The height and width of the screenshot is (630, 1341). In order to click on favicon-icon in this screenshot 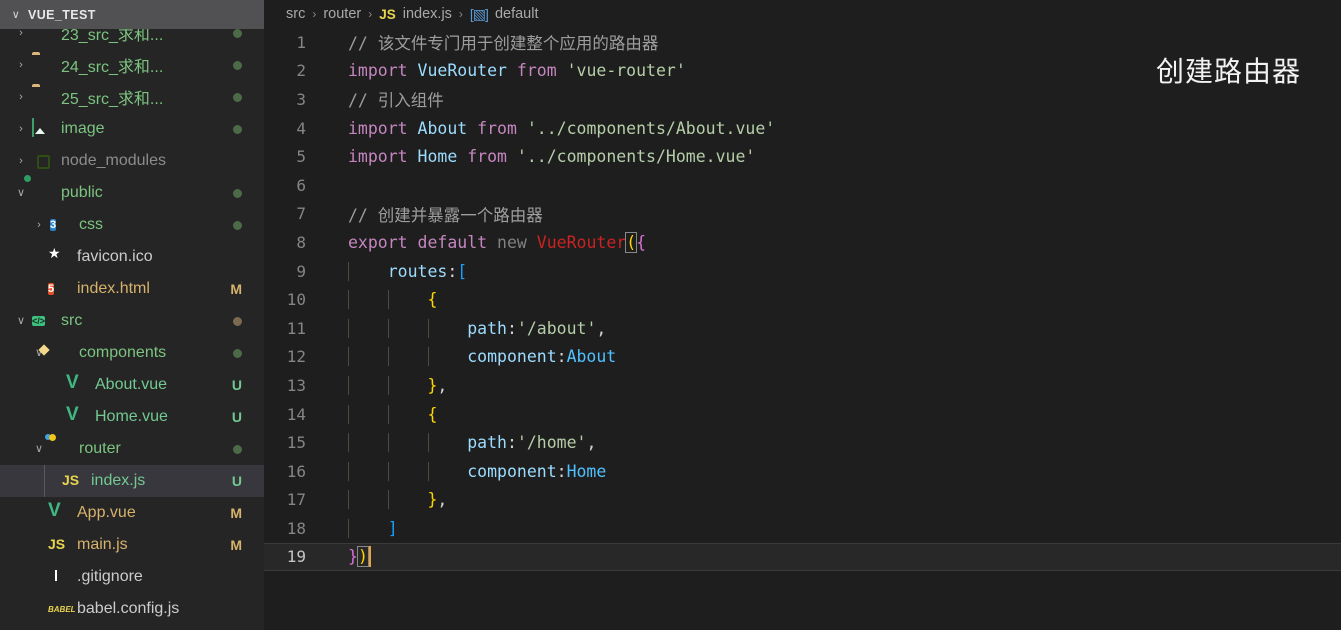, I will do `click(59, 257)`.